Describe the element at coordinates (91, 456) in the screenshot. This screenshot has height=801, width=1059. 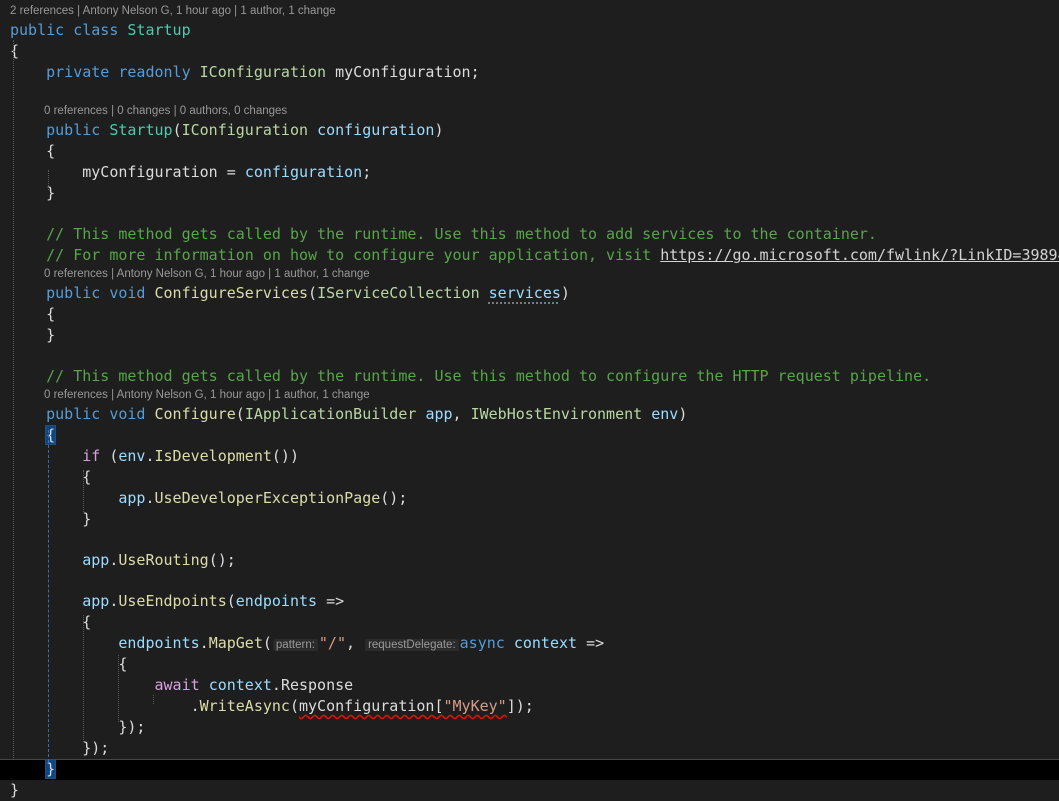
I see `code-token: if` at that location.